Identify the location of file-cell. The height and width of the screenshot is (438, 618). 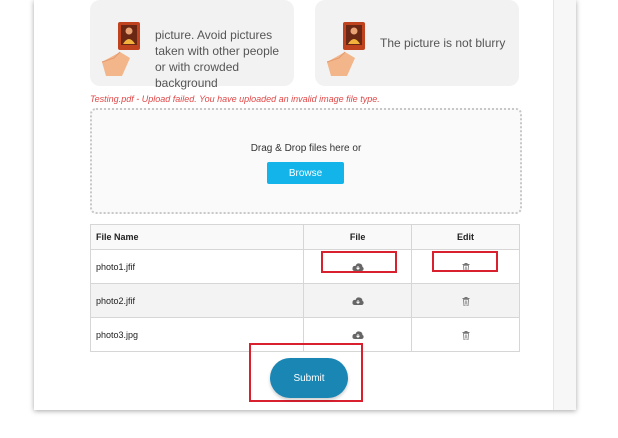
(358, 300).